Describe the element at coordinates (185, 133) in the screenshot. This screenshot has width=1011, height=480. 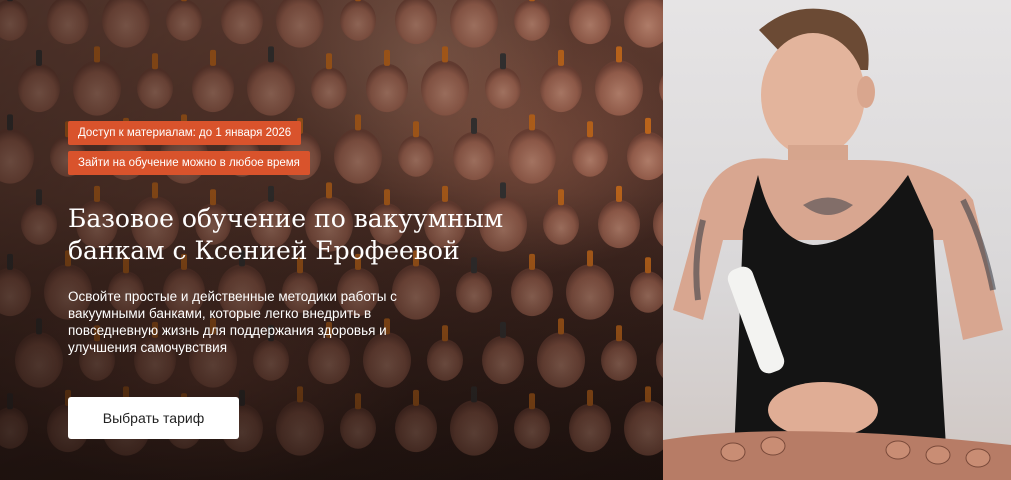
I see `access-badge: Доступ к материалам: до 1 января 2026` at that location.